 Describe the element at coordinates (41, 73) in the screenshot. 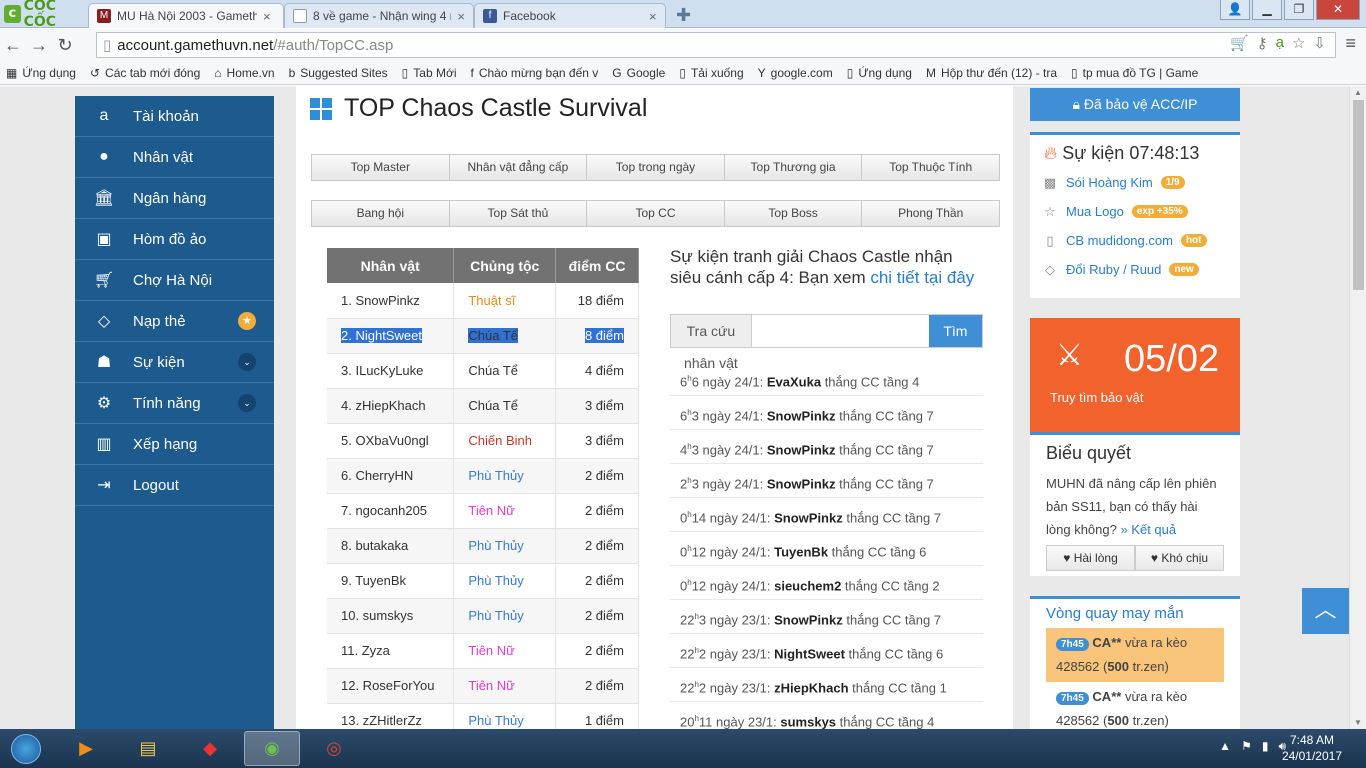

I see `bookmark-item: ▦ Ứng dụng` at that location.